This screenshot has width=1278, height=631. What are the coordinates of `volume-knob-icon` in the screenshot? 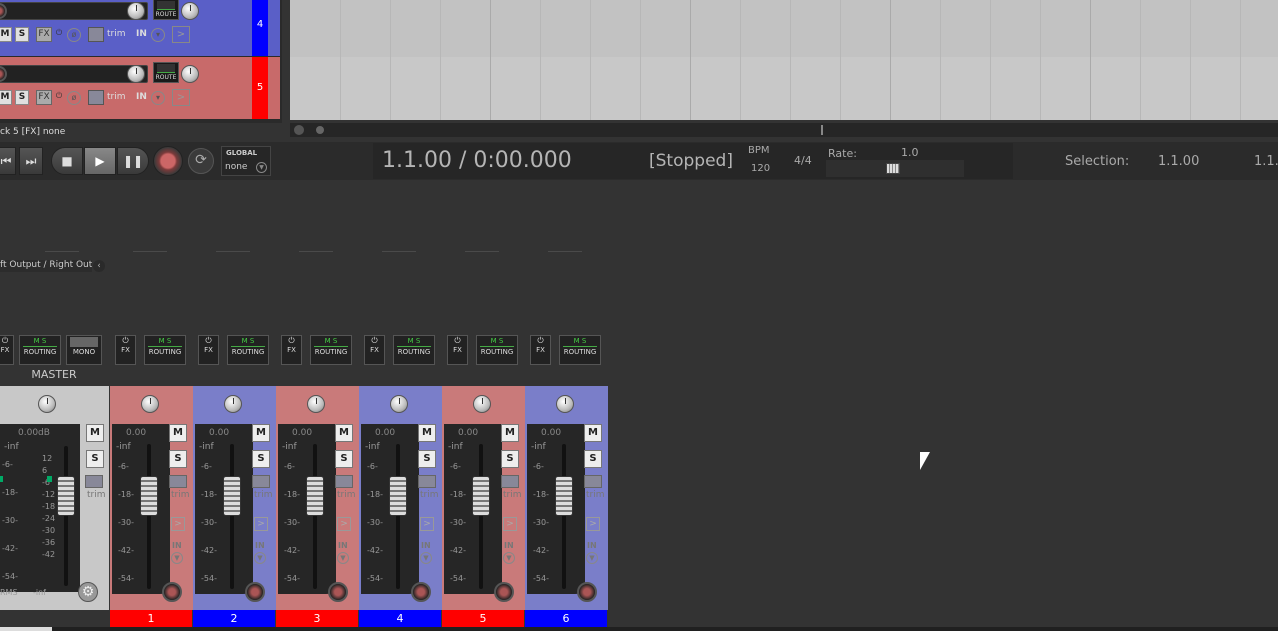 It's located at (136, 74).